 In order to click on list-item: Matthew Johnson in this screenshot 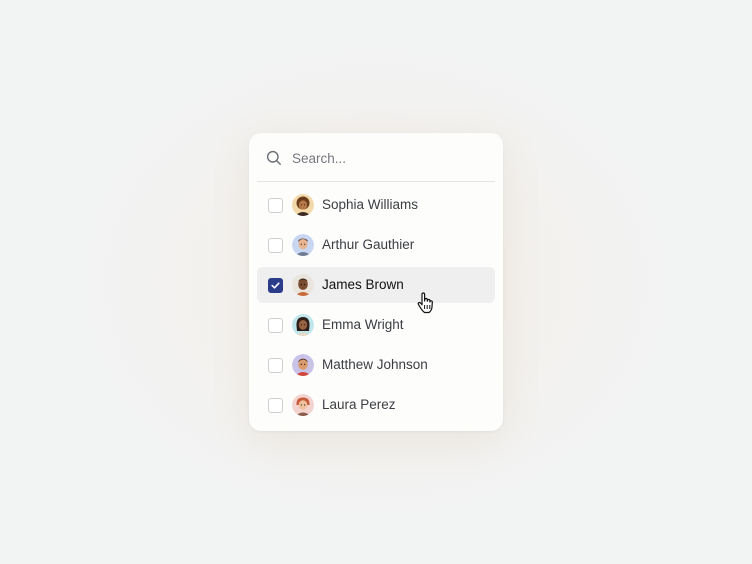, I will do `click(376, 365)`.